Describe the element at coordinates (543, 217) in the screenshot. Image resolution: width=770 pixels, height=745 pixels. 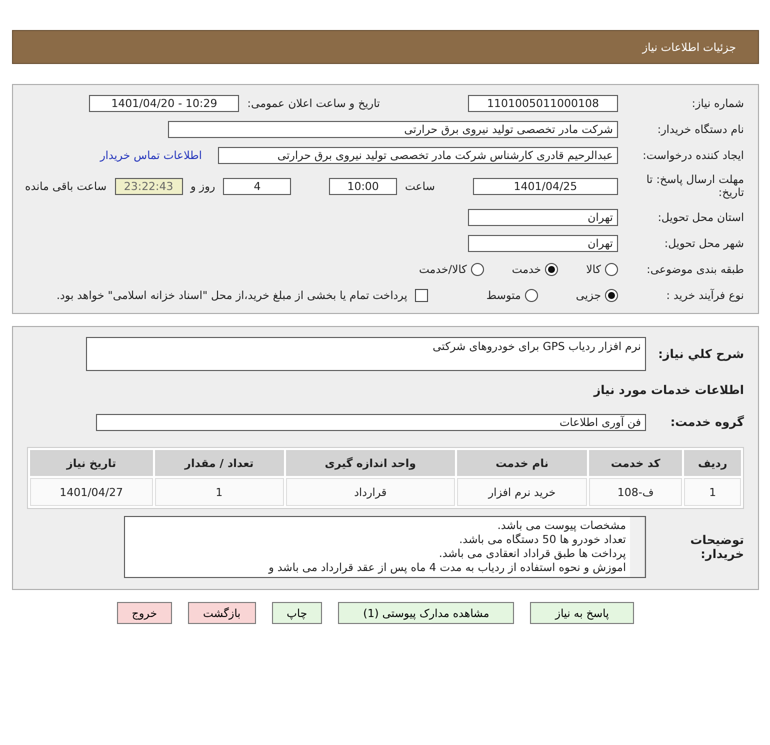
I see `province-field: تهران` at that location.